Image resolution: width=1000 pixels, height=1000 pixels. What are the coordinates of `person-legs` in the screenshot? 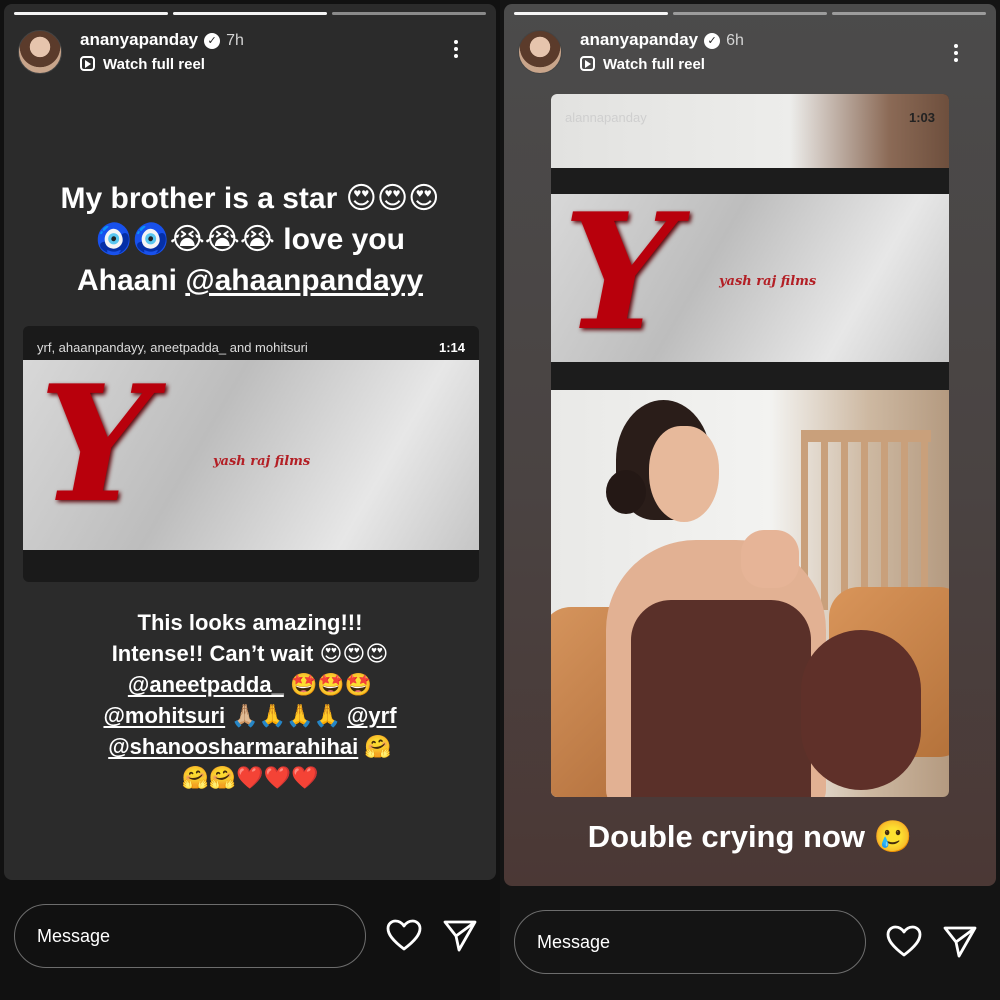 It's located at (861, 710).